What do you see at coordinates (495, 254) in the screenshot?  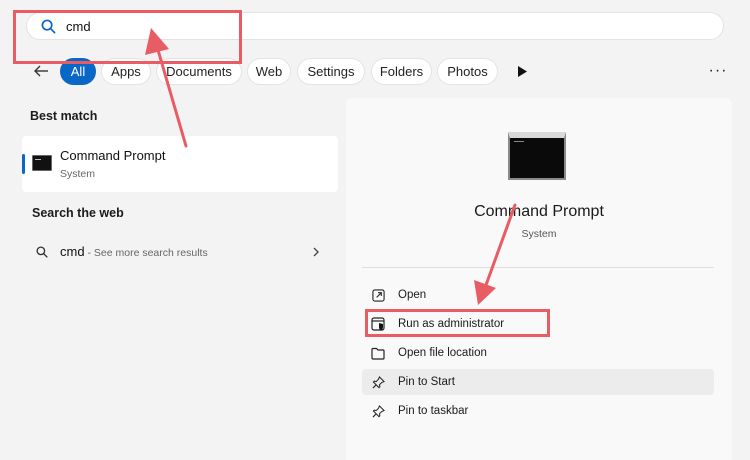 I see `annotation-arrow-to-run-as-admin` at bounding box center [495, 254].